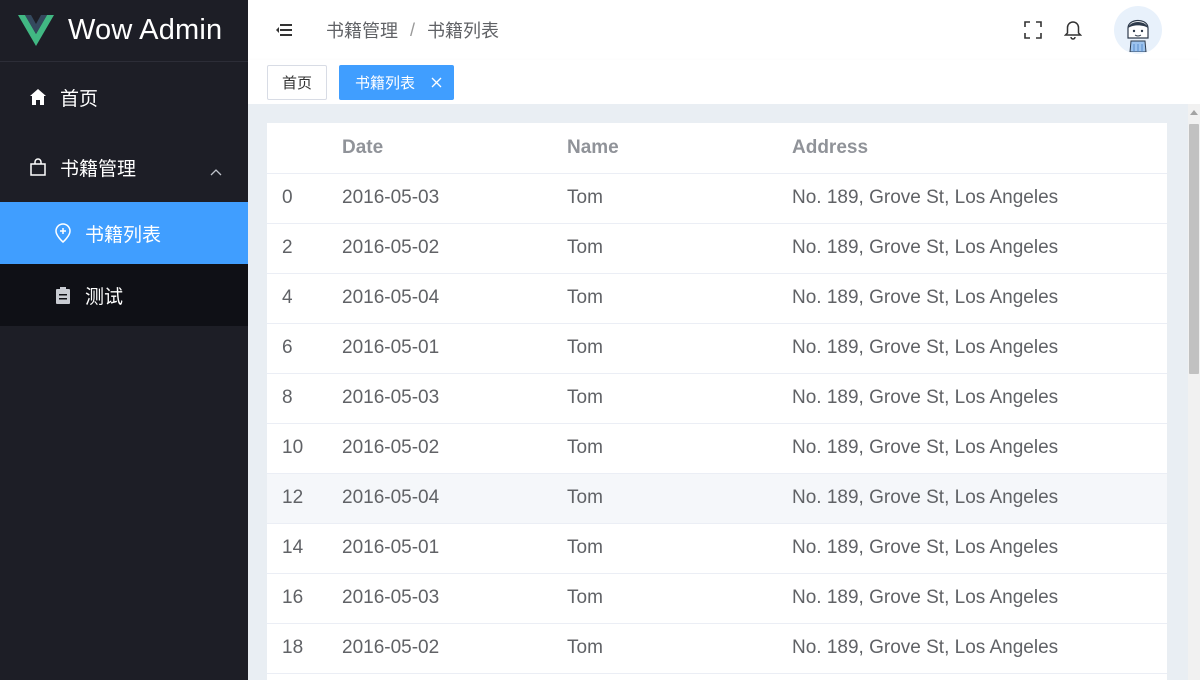  What do you see at coordinates (98, 169) in the screenshot?
I see `submenu-books-label: 书籍管理` at bounding box center [98, 169].